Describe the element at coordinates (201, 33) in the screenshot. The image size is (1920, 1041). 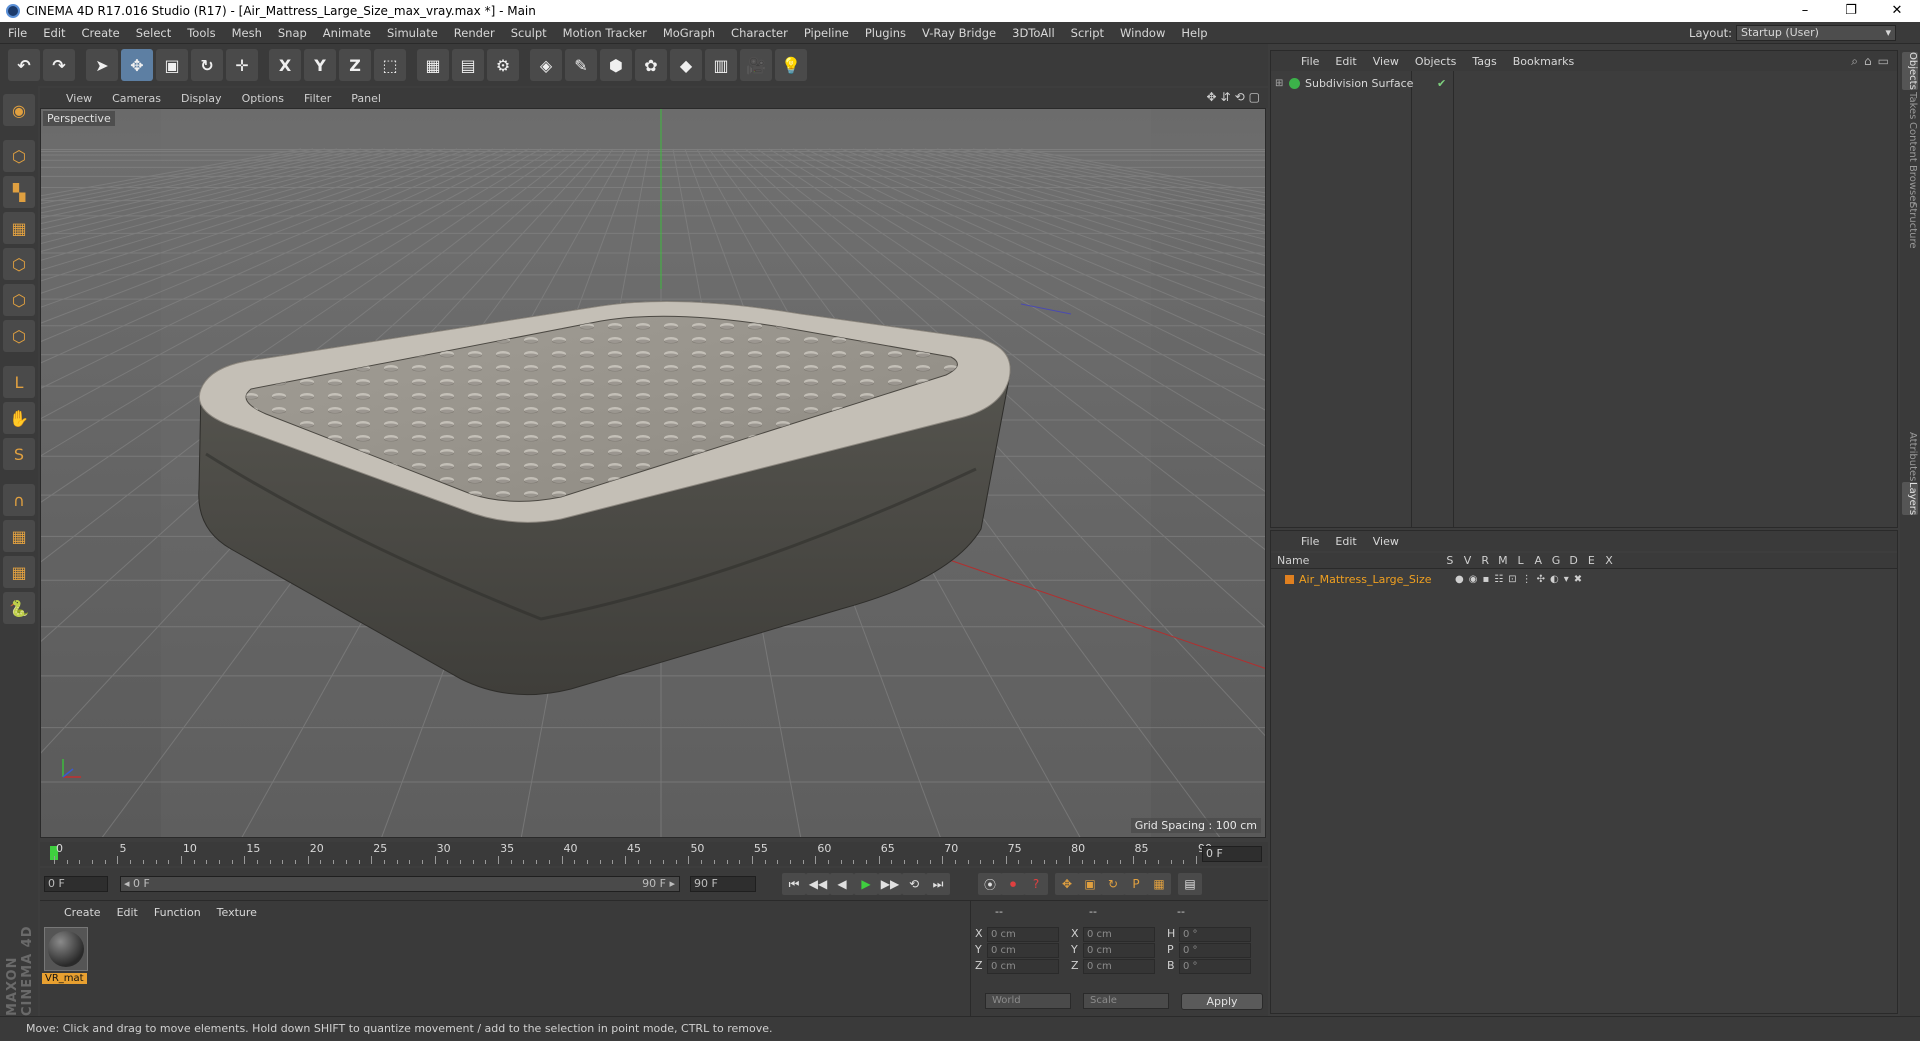
I see `menu-tools: Tools` at that location.